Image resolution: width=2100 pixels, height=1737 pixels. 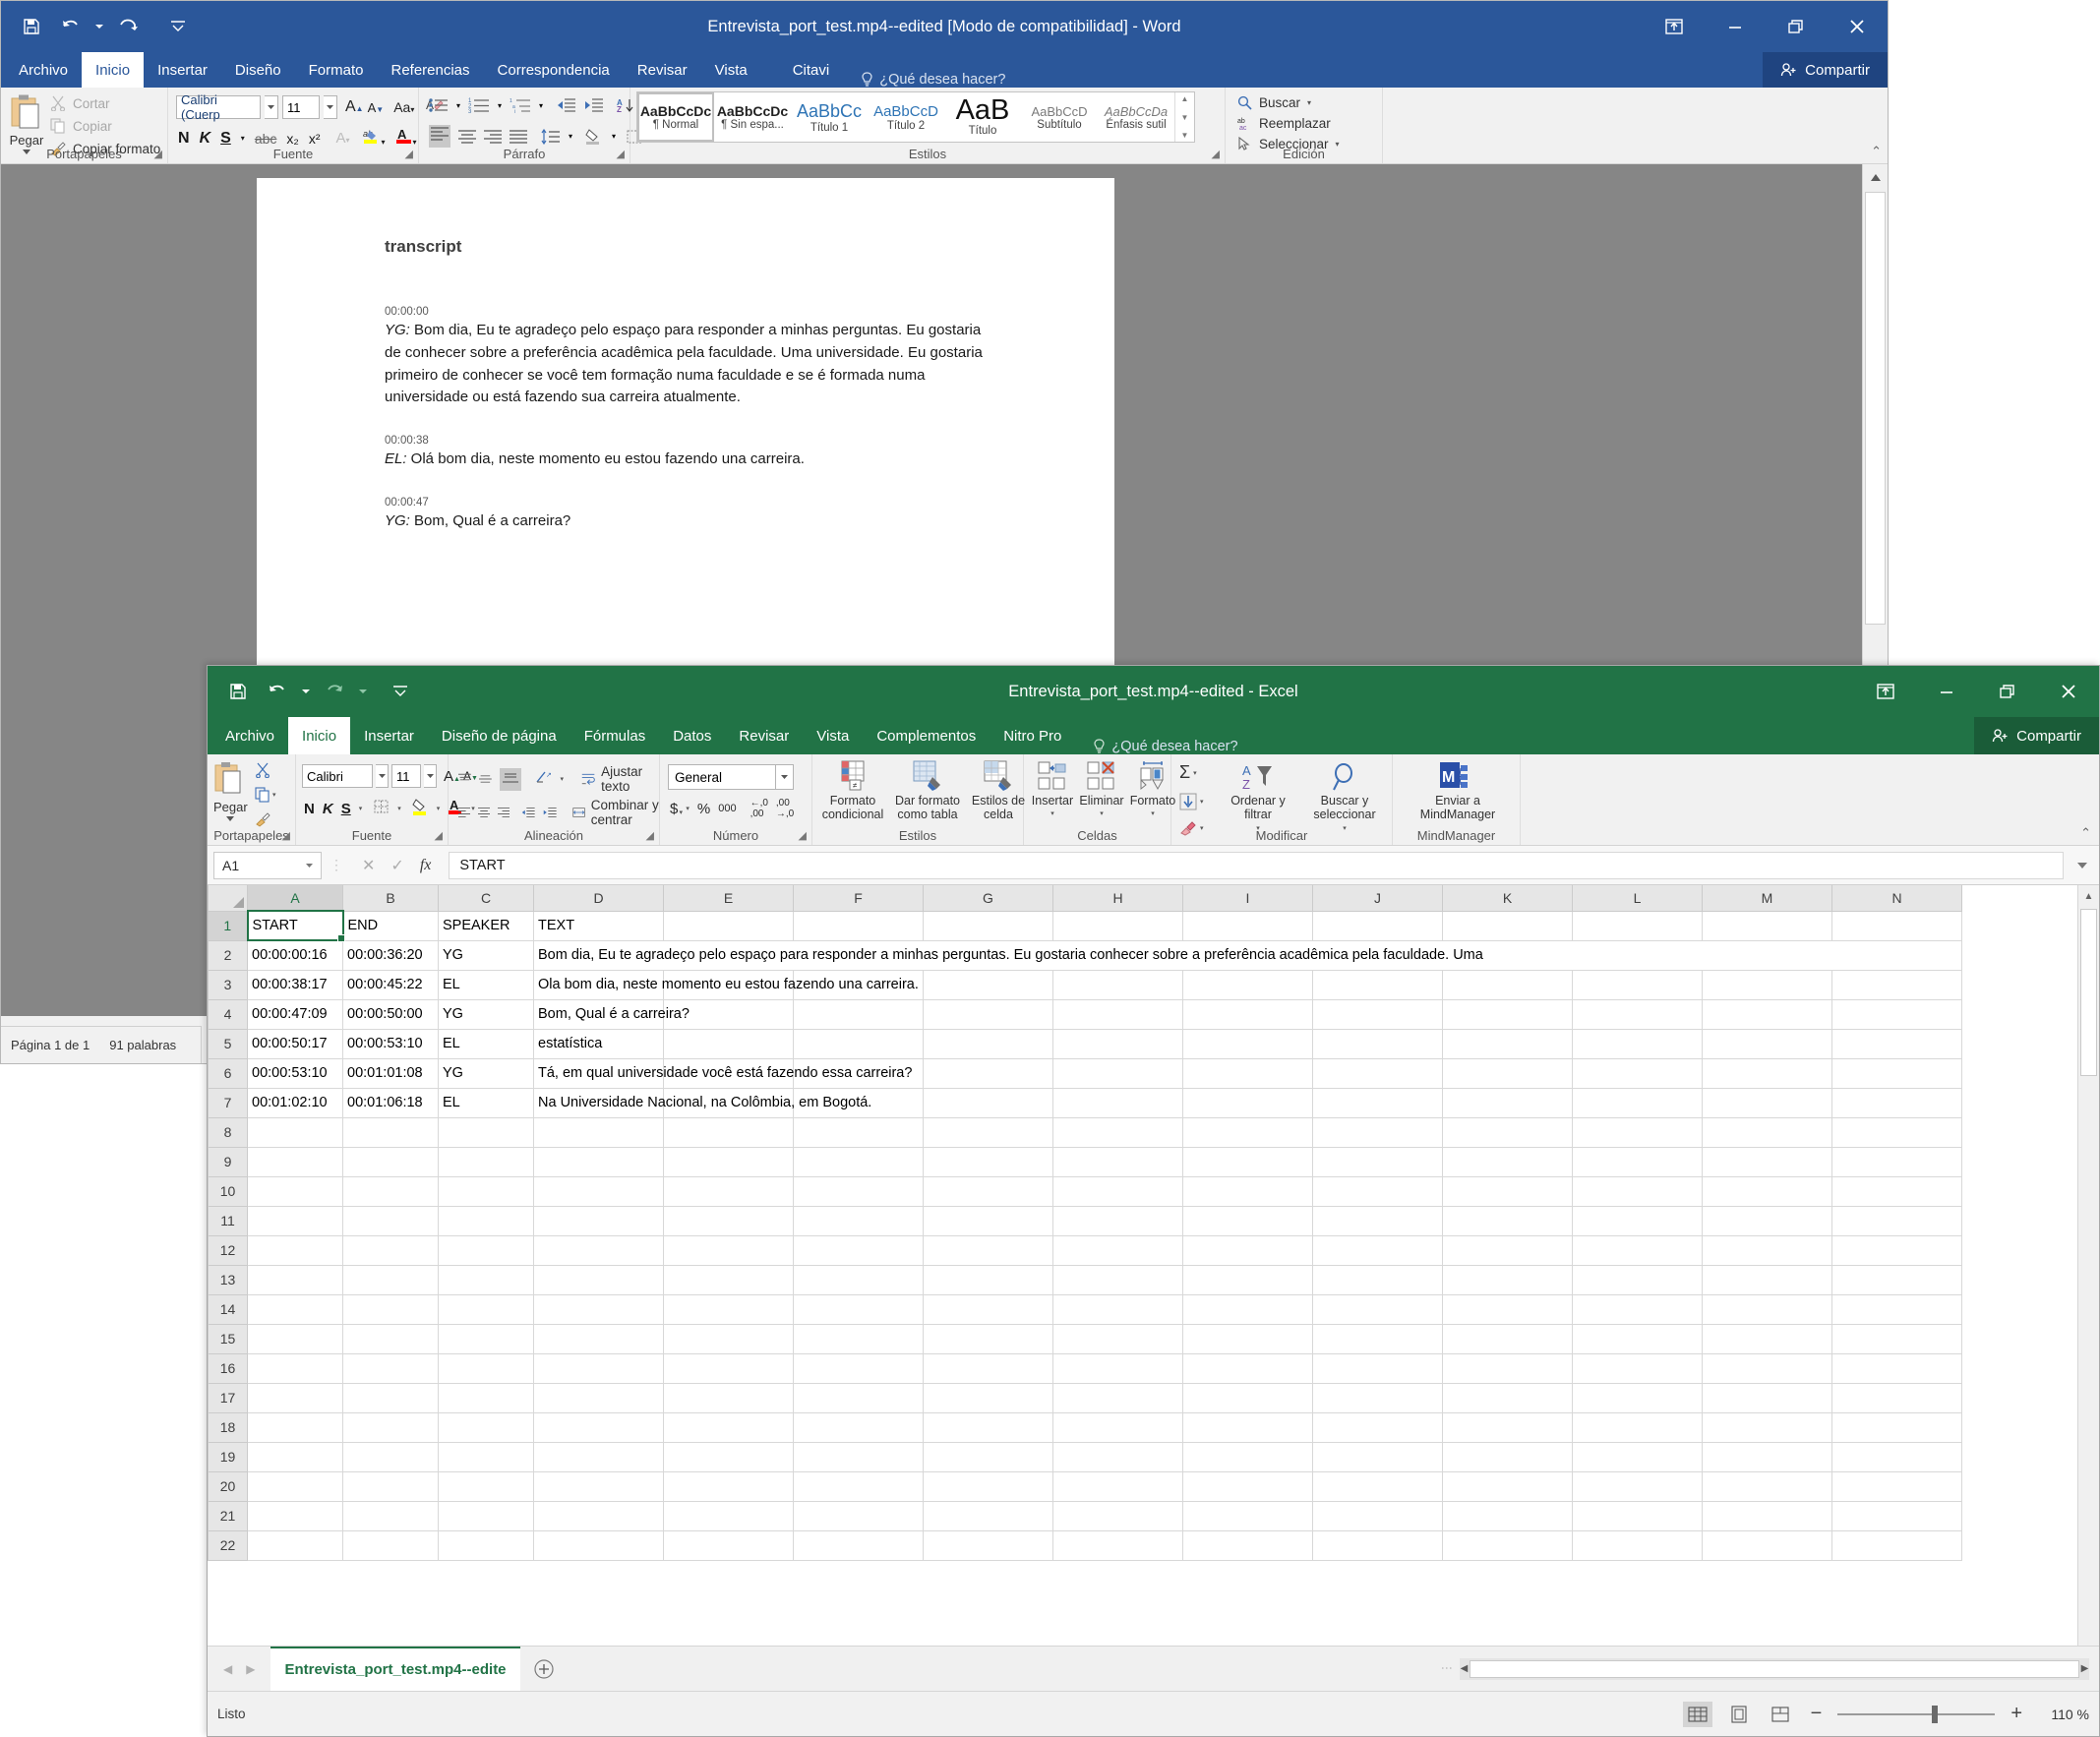 I want to click on cell-b6: 00:01:01:08, so click(x=390, y=1073).